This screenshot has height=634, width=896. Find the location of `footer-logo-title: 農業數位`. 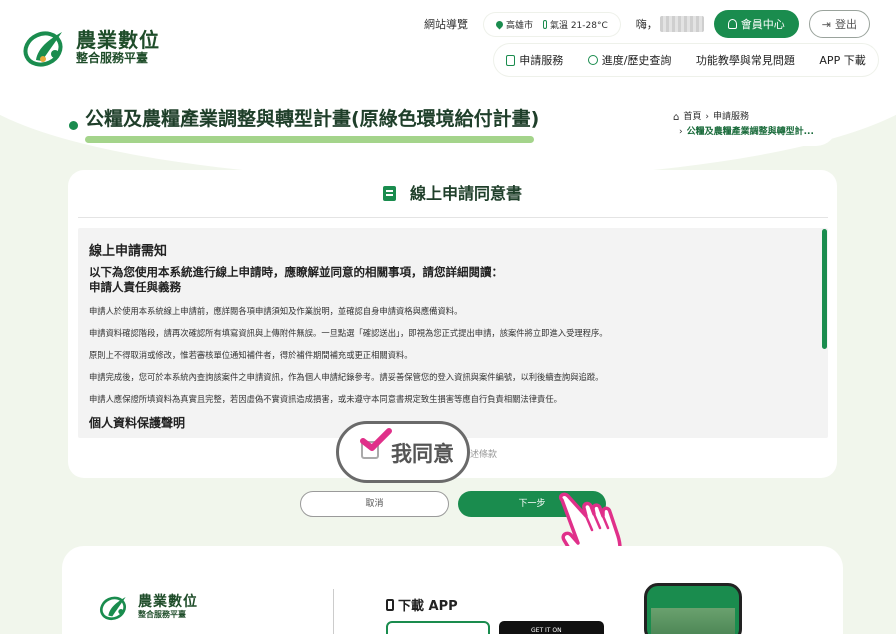

footer-logo-title: 農業數位 is located at coordinates (168, 602).